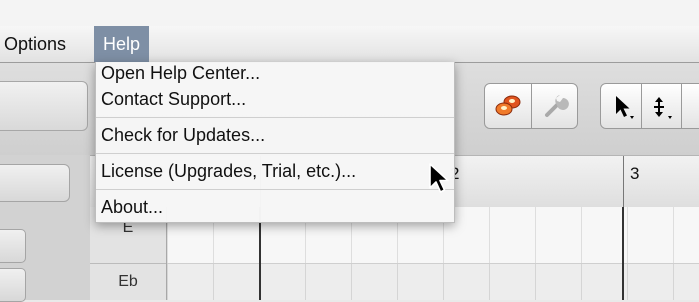 This screenshot has width=699, height=302. What do you see at coordinates (531, 106) in the screenshot?
I see `mixer-segmented-control` at bounding box center [531, 106].